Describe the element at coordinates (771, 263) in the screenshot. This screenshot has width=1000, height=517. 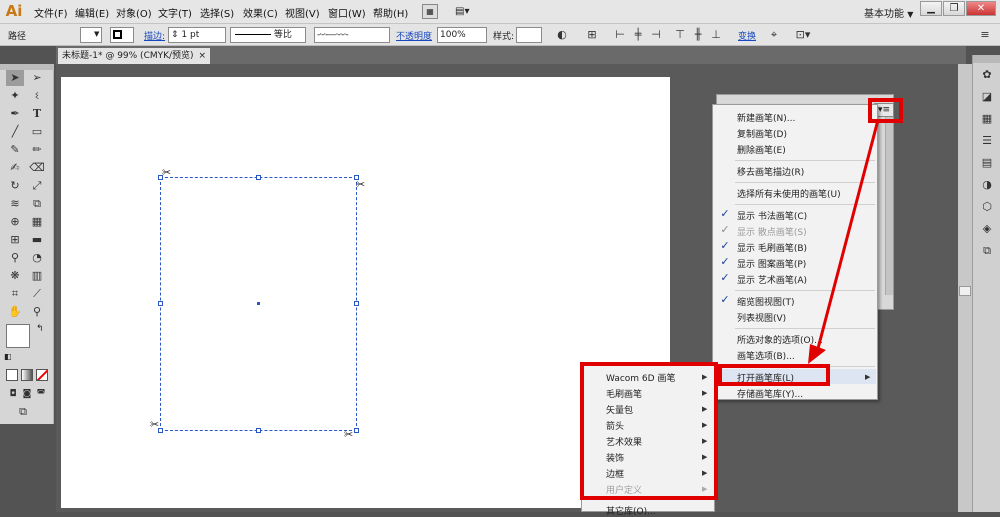
I see `menu-show-pattern: 显示 图案画笔(P)` at that location.